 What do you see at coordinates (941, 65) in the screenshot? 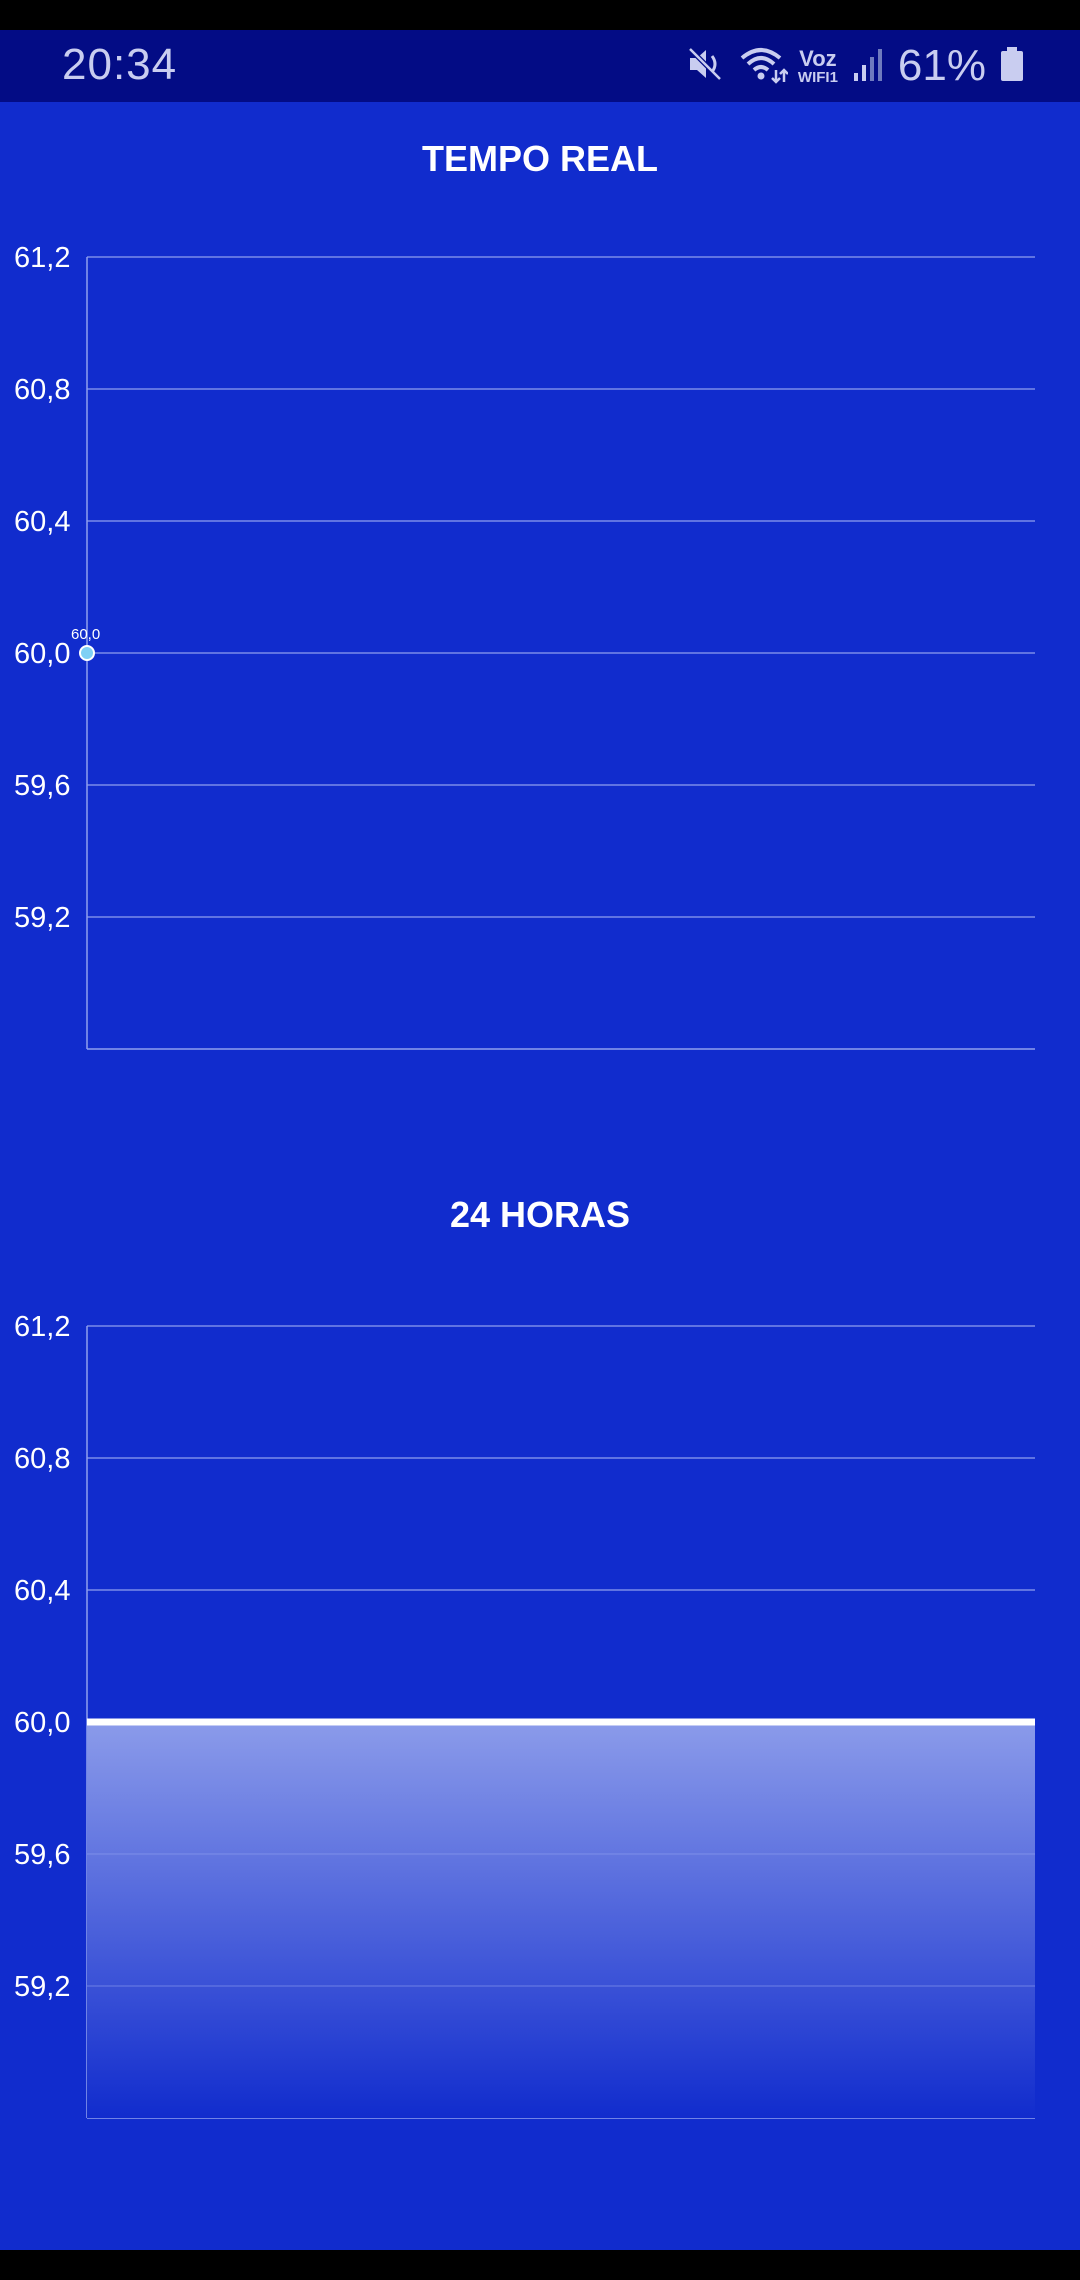
I see `battery-percent: 61%` at bounding box center [941, 65].